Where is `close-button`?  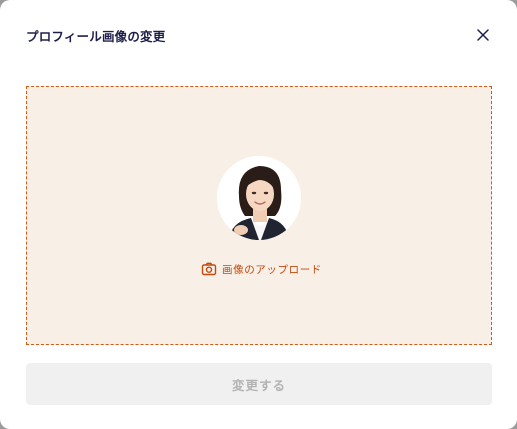 close-button is located at coordinates (483, 35).